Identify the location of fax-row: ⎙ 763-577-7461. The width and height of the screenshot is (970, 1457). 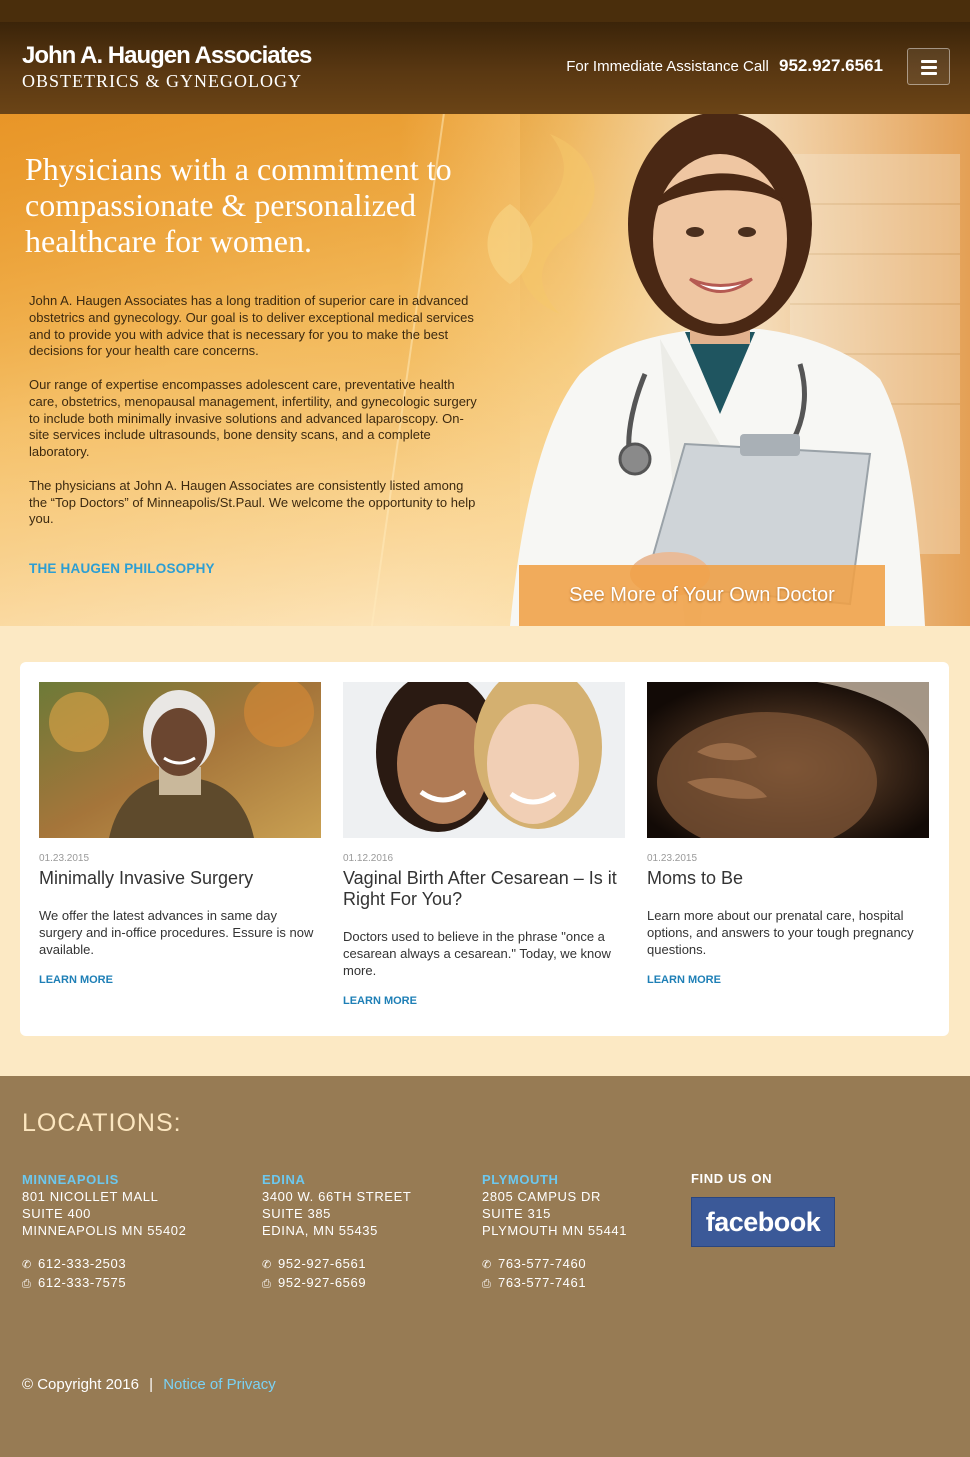
(554, 1283).